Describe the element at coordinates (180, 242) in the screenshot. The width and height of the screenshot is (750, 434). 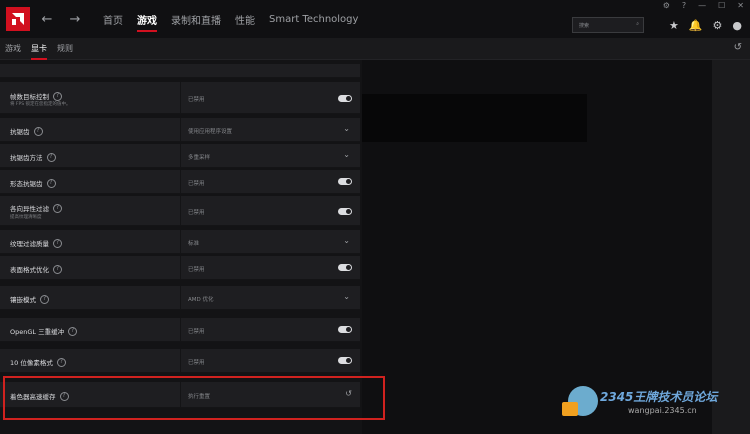
I see `settings-row-texture-quality: 纹理过滤质量 ? 标准 ⌄` at that location.